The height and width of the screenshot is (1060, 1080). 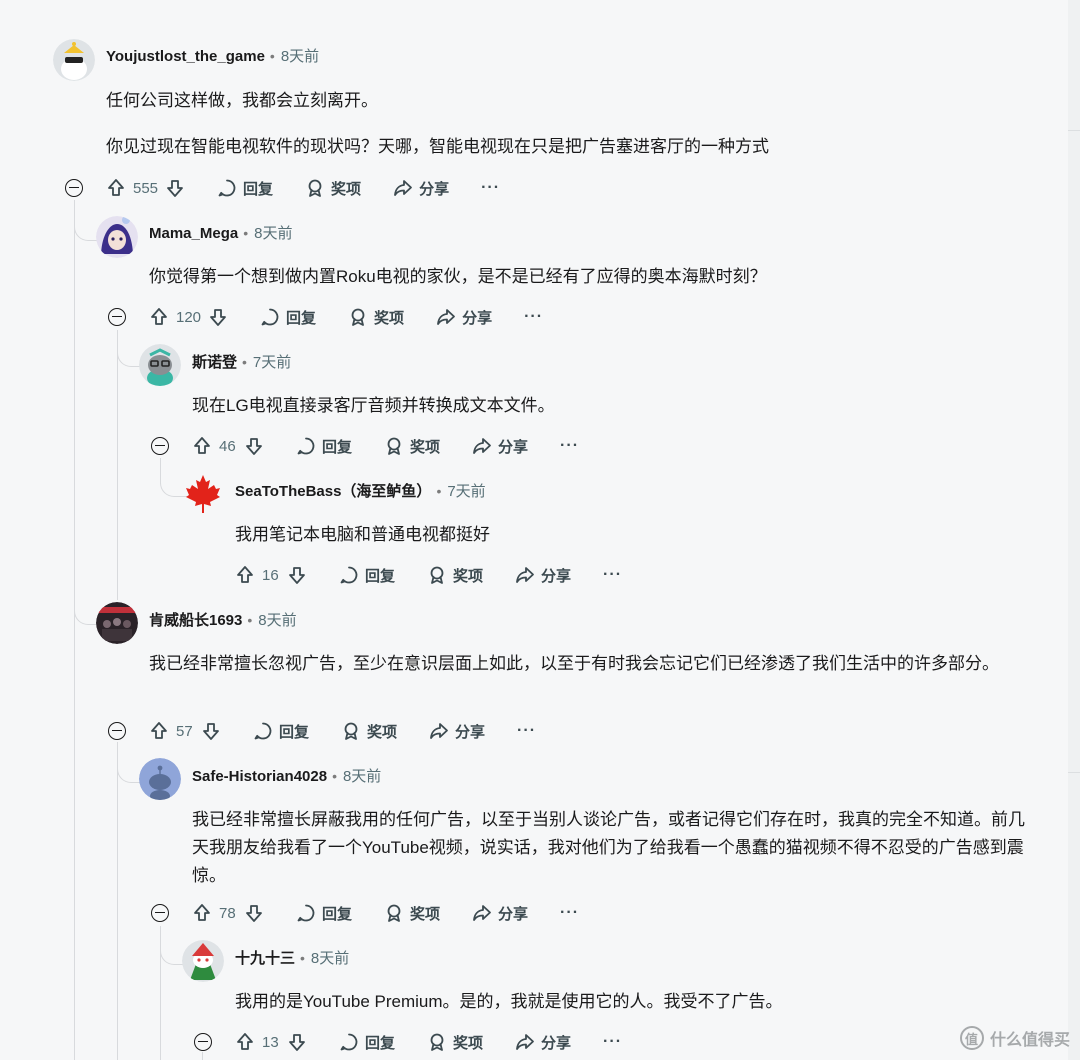 I want to click on author-name: 十九十三, so click(x=265, y=958).